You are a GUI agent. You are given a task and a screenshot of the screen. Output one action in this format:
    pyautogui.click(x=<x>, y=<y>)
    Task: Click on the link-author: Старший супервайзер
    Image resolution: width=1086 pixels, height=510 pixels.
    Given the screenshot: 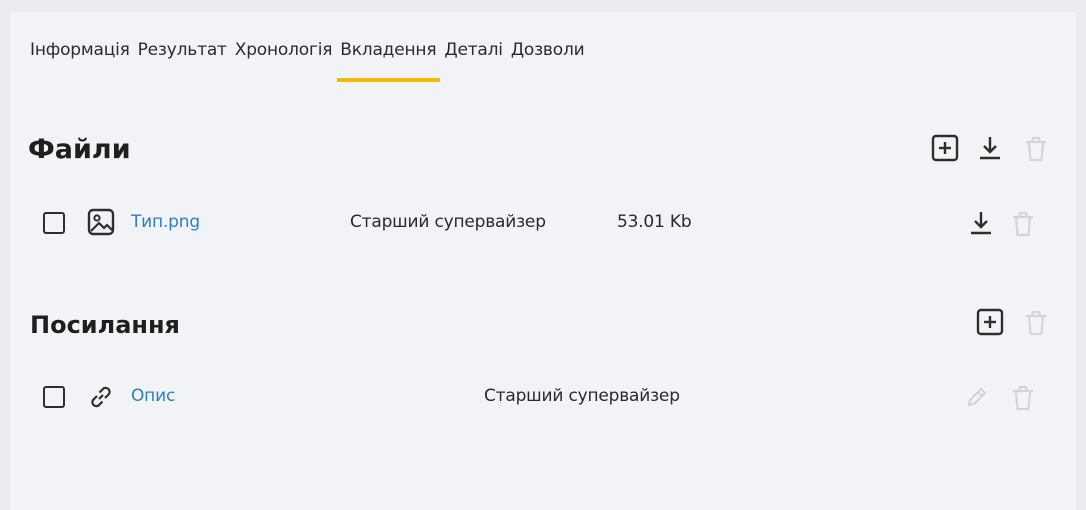 What is the action you would take?
    pyautogui.click(x=582, y=396)
    